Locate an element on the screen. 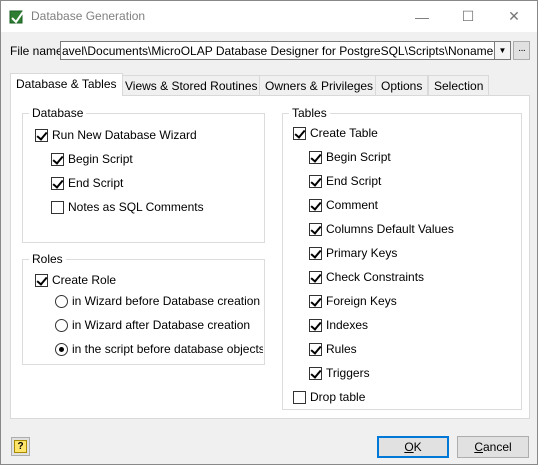 This screenshot has width=538, height=465. create-role-checkbox: Create Role is located at coordinates (75, 280).